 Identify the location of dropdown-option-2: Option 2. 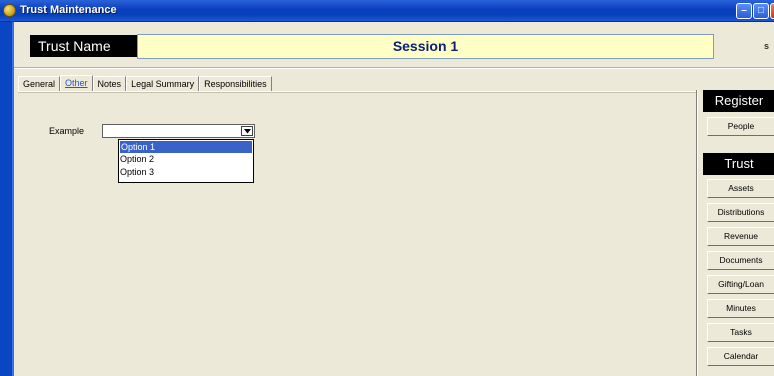
(186, 159).